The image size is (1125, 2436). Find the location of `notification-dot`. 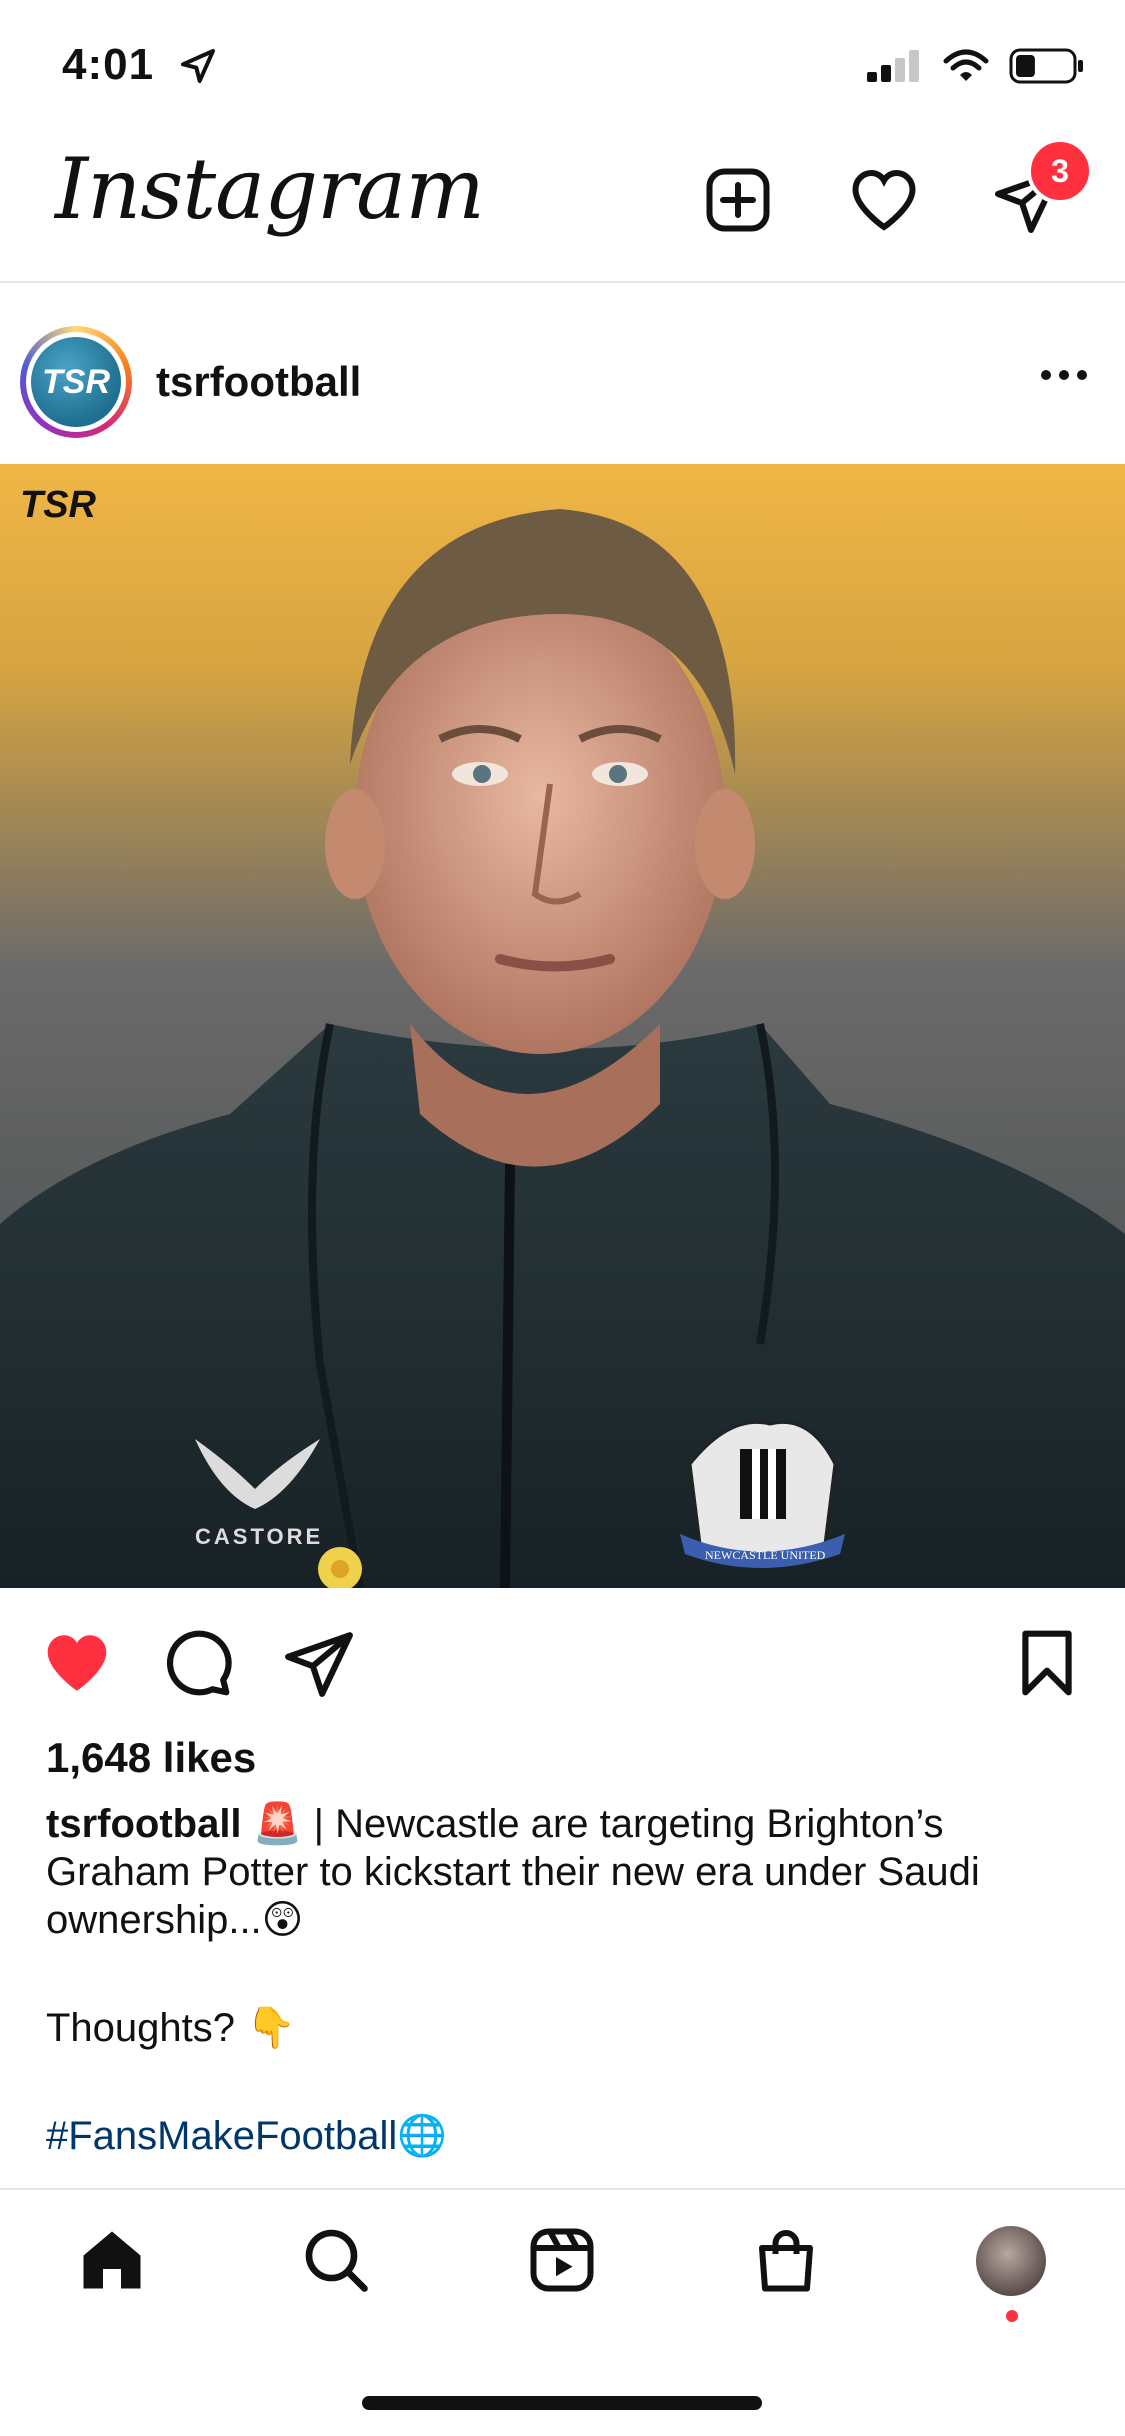

notification-dot is located at coordinates (1012, 2316).